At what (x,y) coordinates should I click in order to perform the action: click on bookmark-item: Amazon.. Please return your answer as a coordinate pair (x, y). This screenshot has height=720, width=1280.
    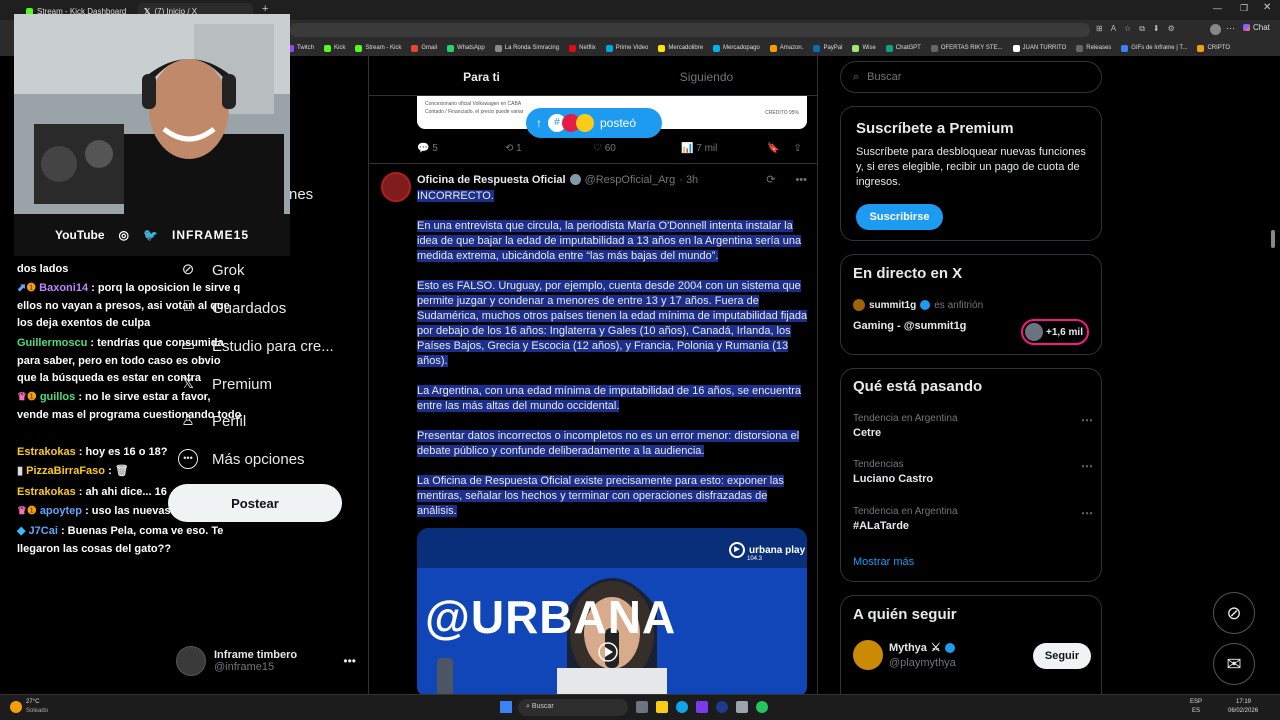
    Looking at the image, I should click on (787, 48).